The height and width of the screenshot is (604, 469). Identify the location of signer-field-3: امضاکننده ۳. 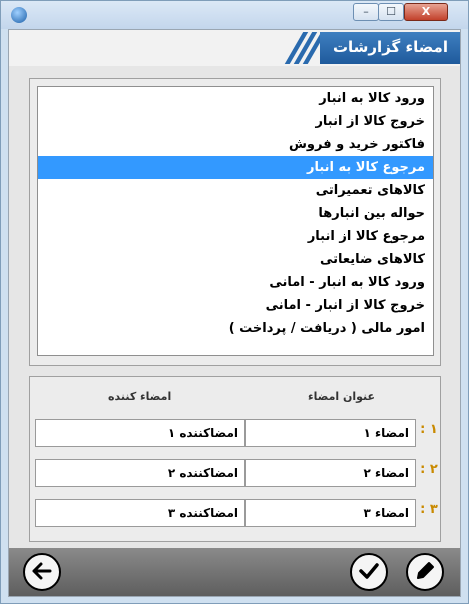
(140, 513).